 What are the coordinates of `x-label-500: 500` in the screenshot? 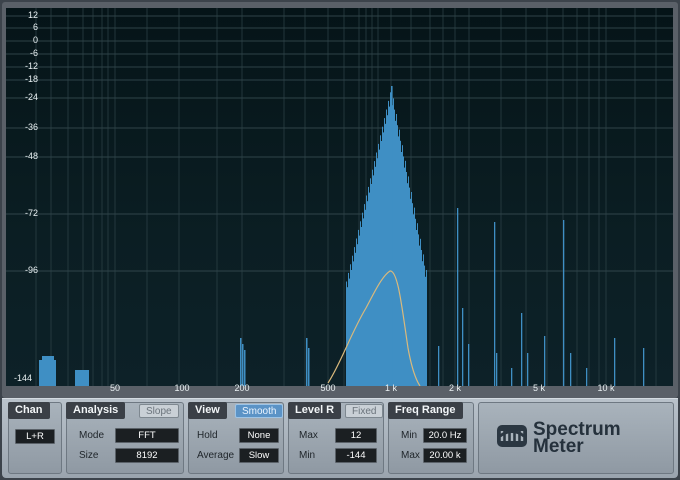 It's located at (328, 388).